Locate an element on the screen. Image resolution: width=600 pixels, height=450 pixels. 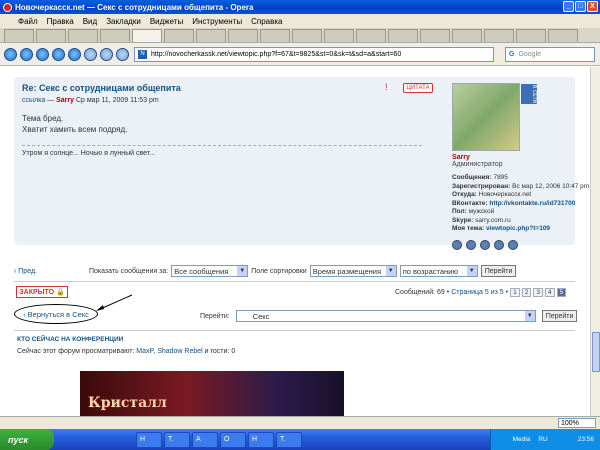
who-online-heading: КТО СЕЙЧАС НА КОНФЕРЕНЦИИ is located at coordinates (70, 339).